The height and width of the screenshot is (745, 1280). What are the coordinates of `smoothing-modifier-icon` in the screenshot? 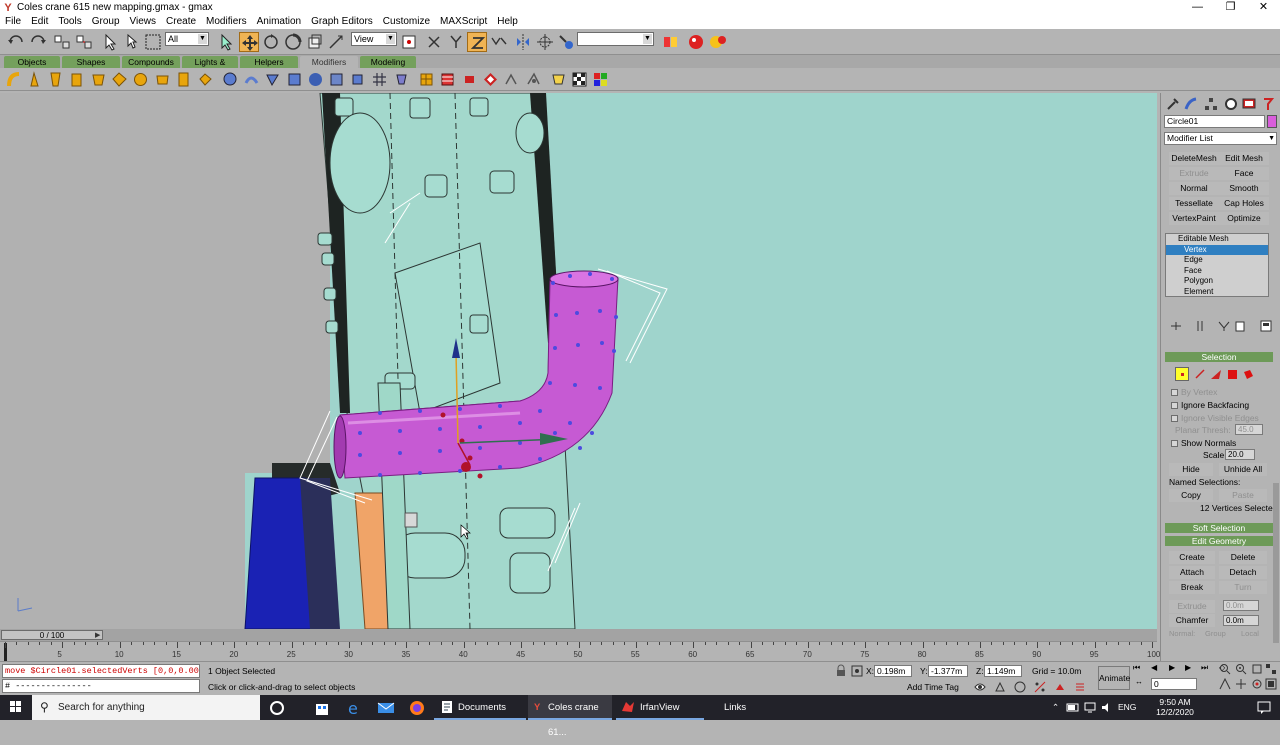 It's located at (490, 79).